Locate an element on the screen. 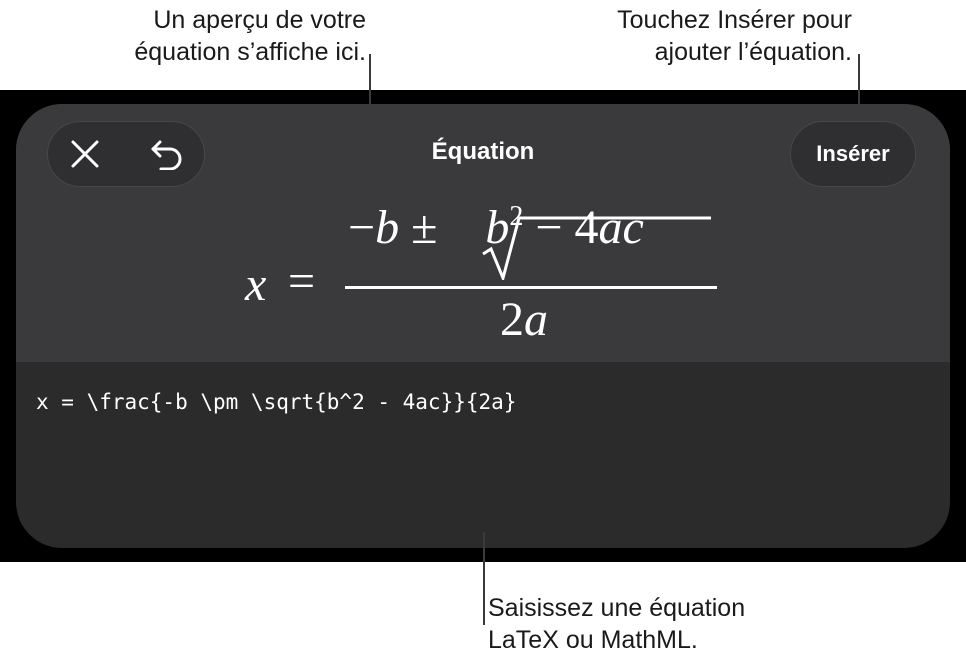  eq-b: b is located at coordinates (387, 227).